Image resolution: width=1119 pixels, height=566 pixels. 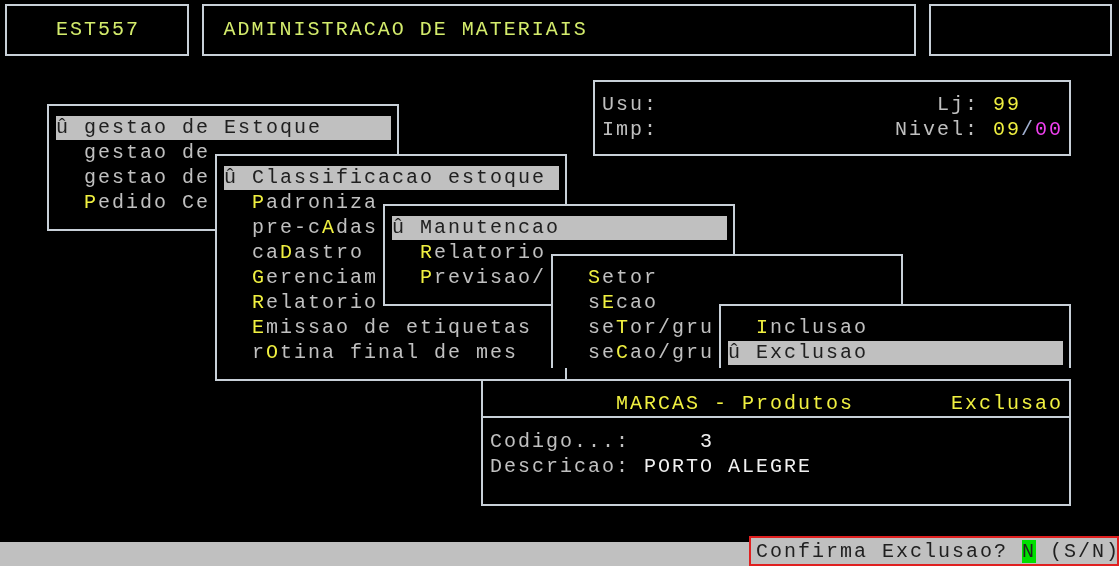 I want to click on menu-item: rO tina final de mes, so click(x=371, y=353).